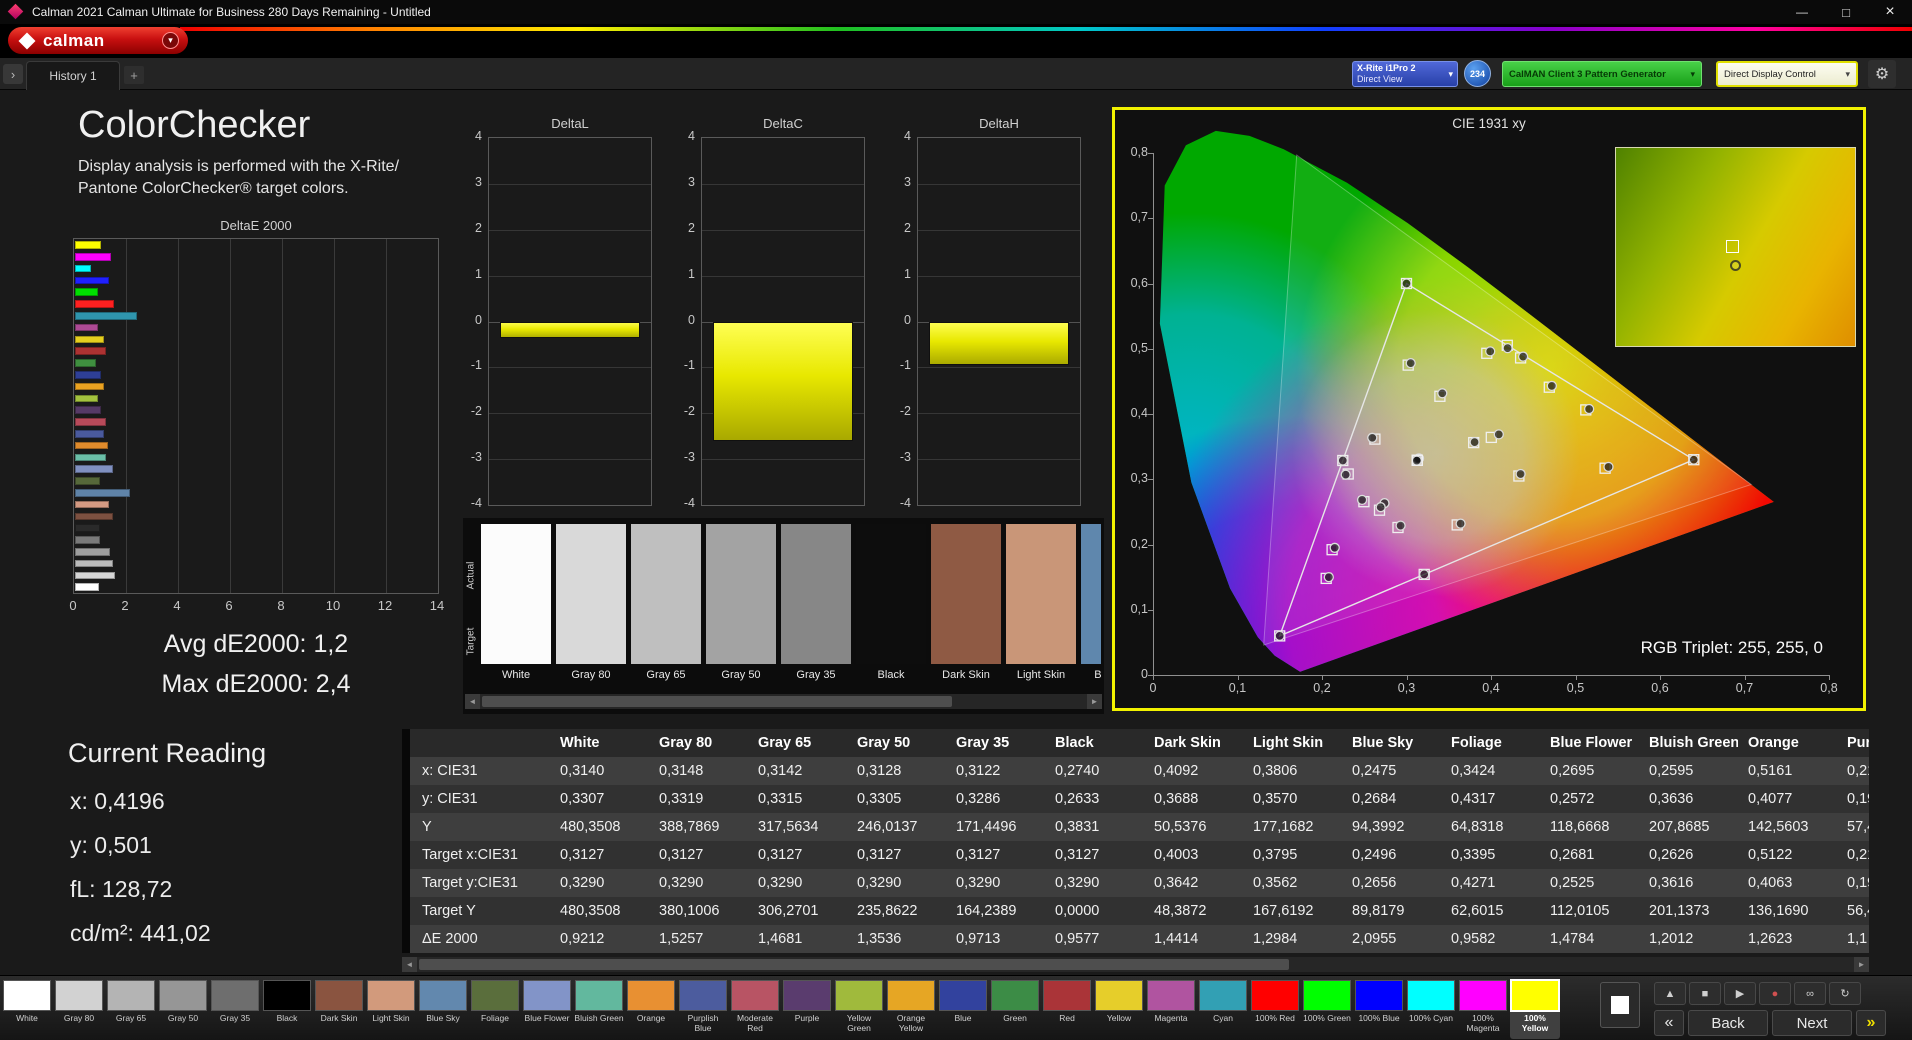  Describe the element at coordinates (79, 1009) in the screenshot. I see `pattern-button-gray-80: Gray 80` at that location.